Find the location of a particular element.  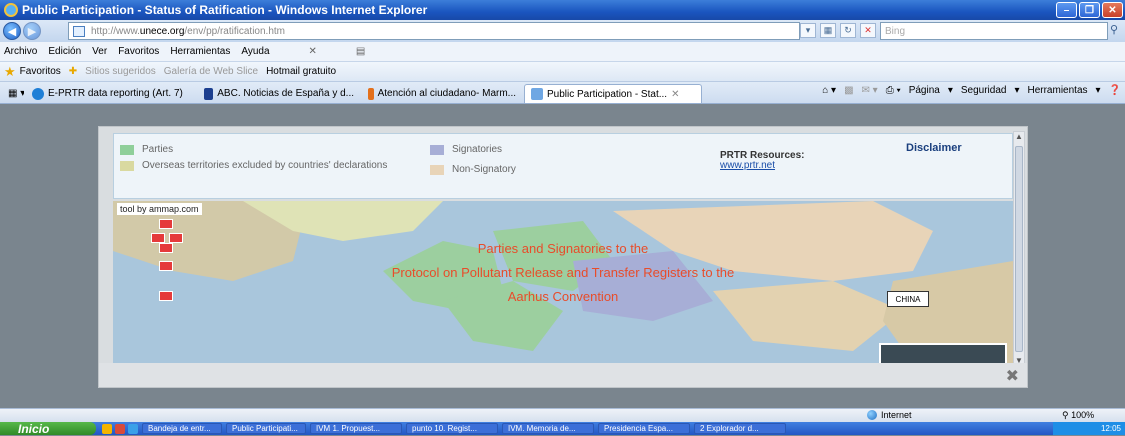

url-path: /env/pp/ratification.htm is located at coordinates (234, 31).